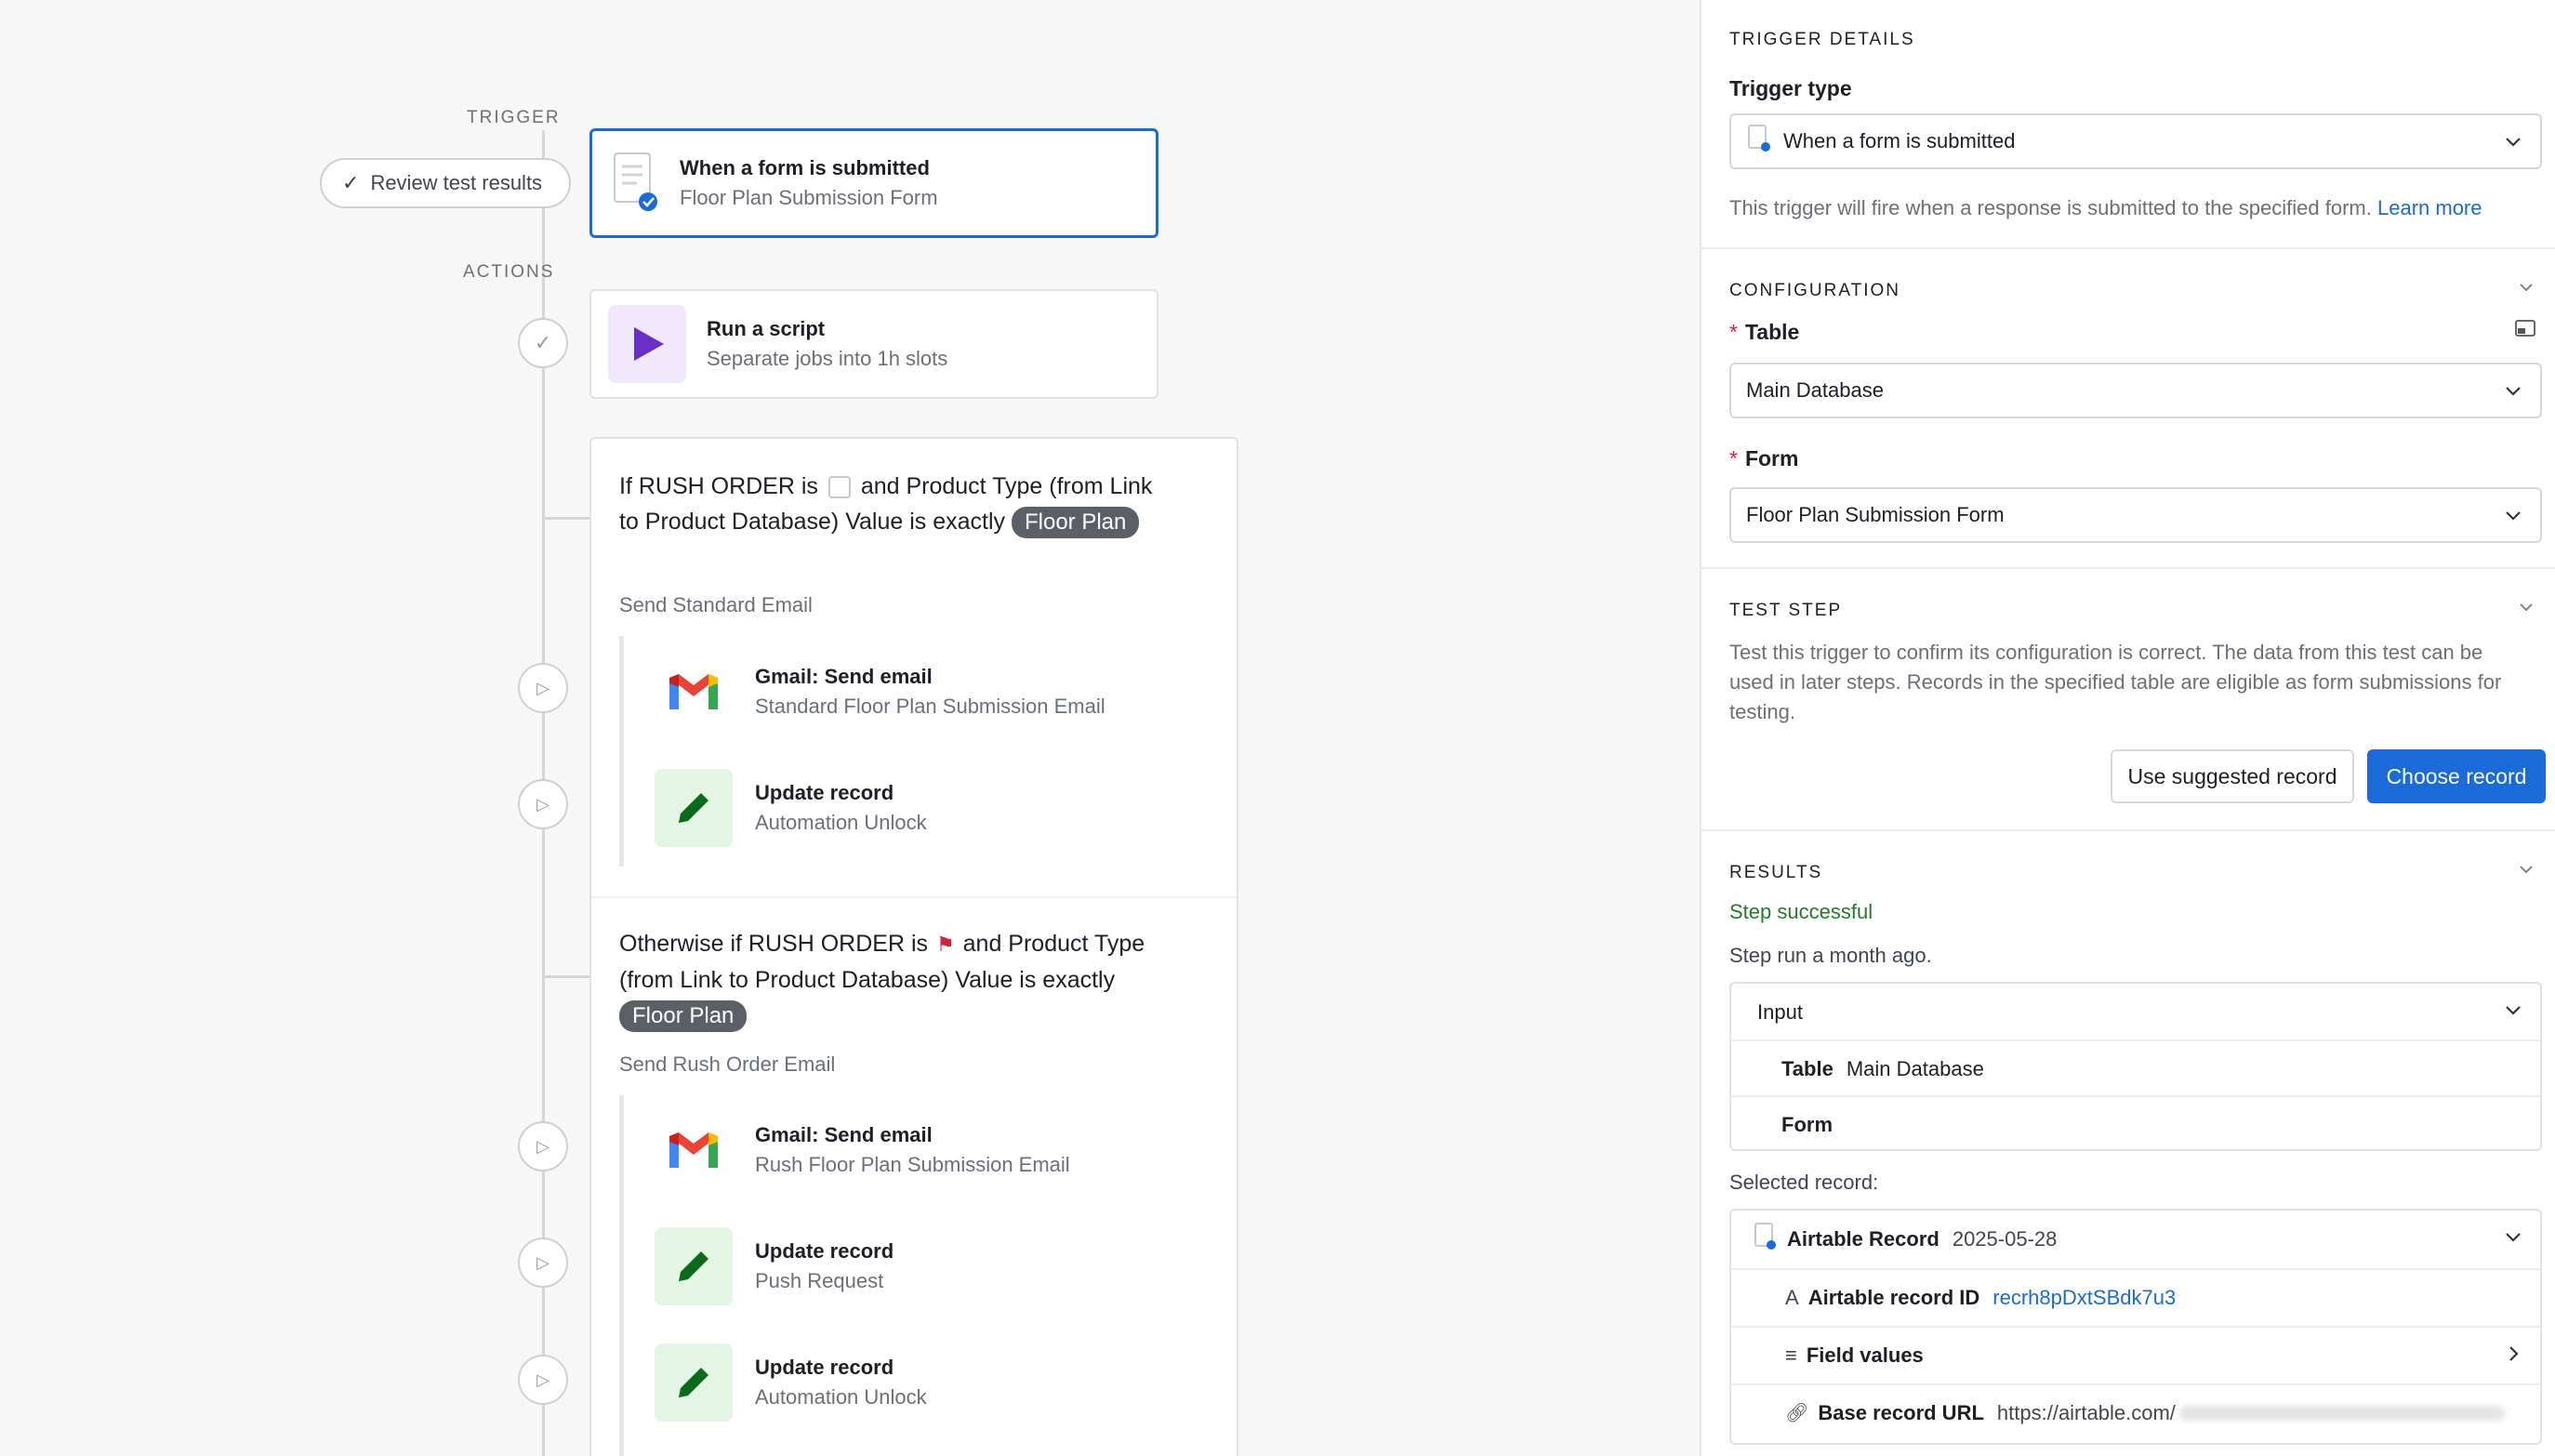  What do you see at coordinates (1815, 390) in the screenshot?
I see `table-select-value: Main Database` at bounding box center [1815, 390].